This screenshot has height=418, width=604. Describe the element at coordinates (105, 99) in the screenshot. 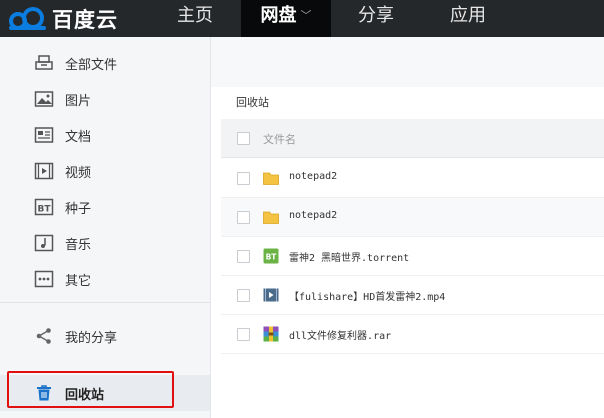

I see `sidebar-item-pictures: 图片` at that location.